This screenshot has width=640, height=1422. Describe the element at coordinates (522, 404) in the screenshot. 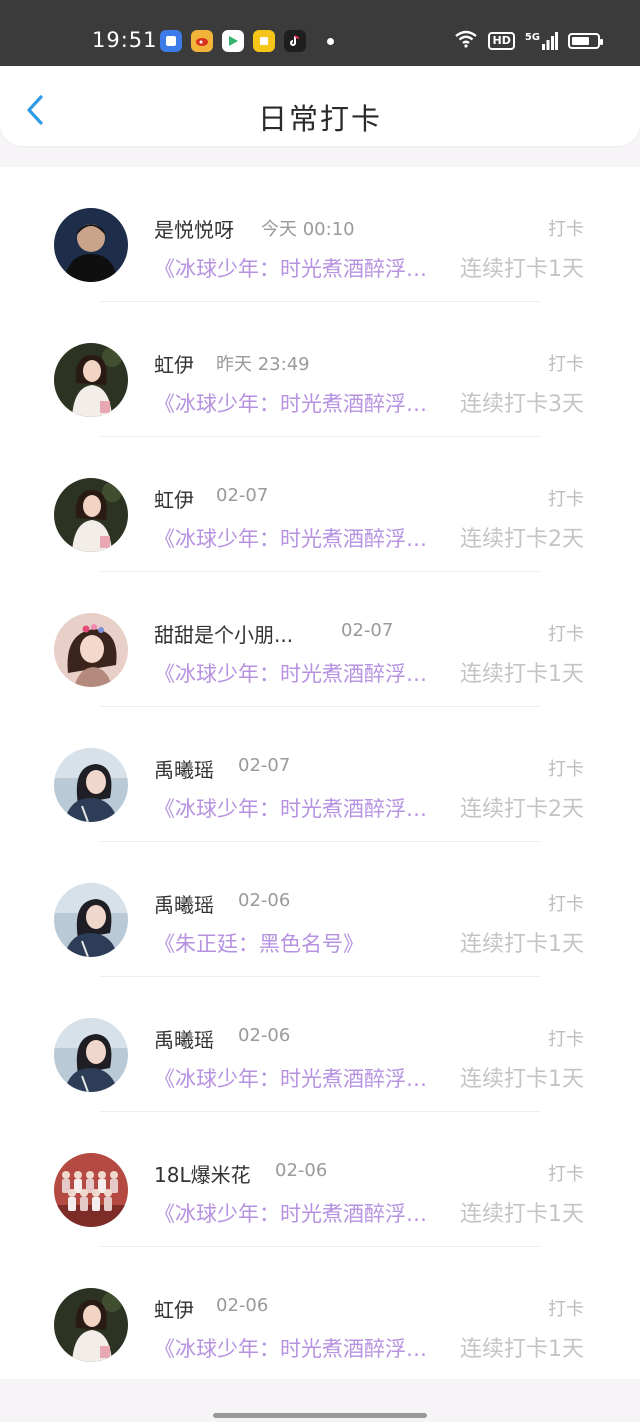

I see `streak-label: 连续打卡3天` at that location.